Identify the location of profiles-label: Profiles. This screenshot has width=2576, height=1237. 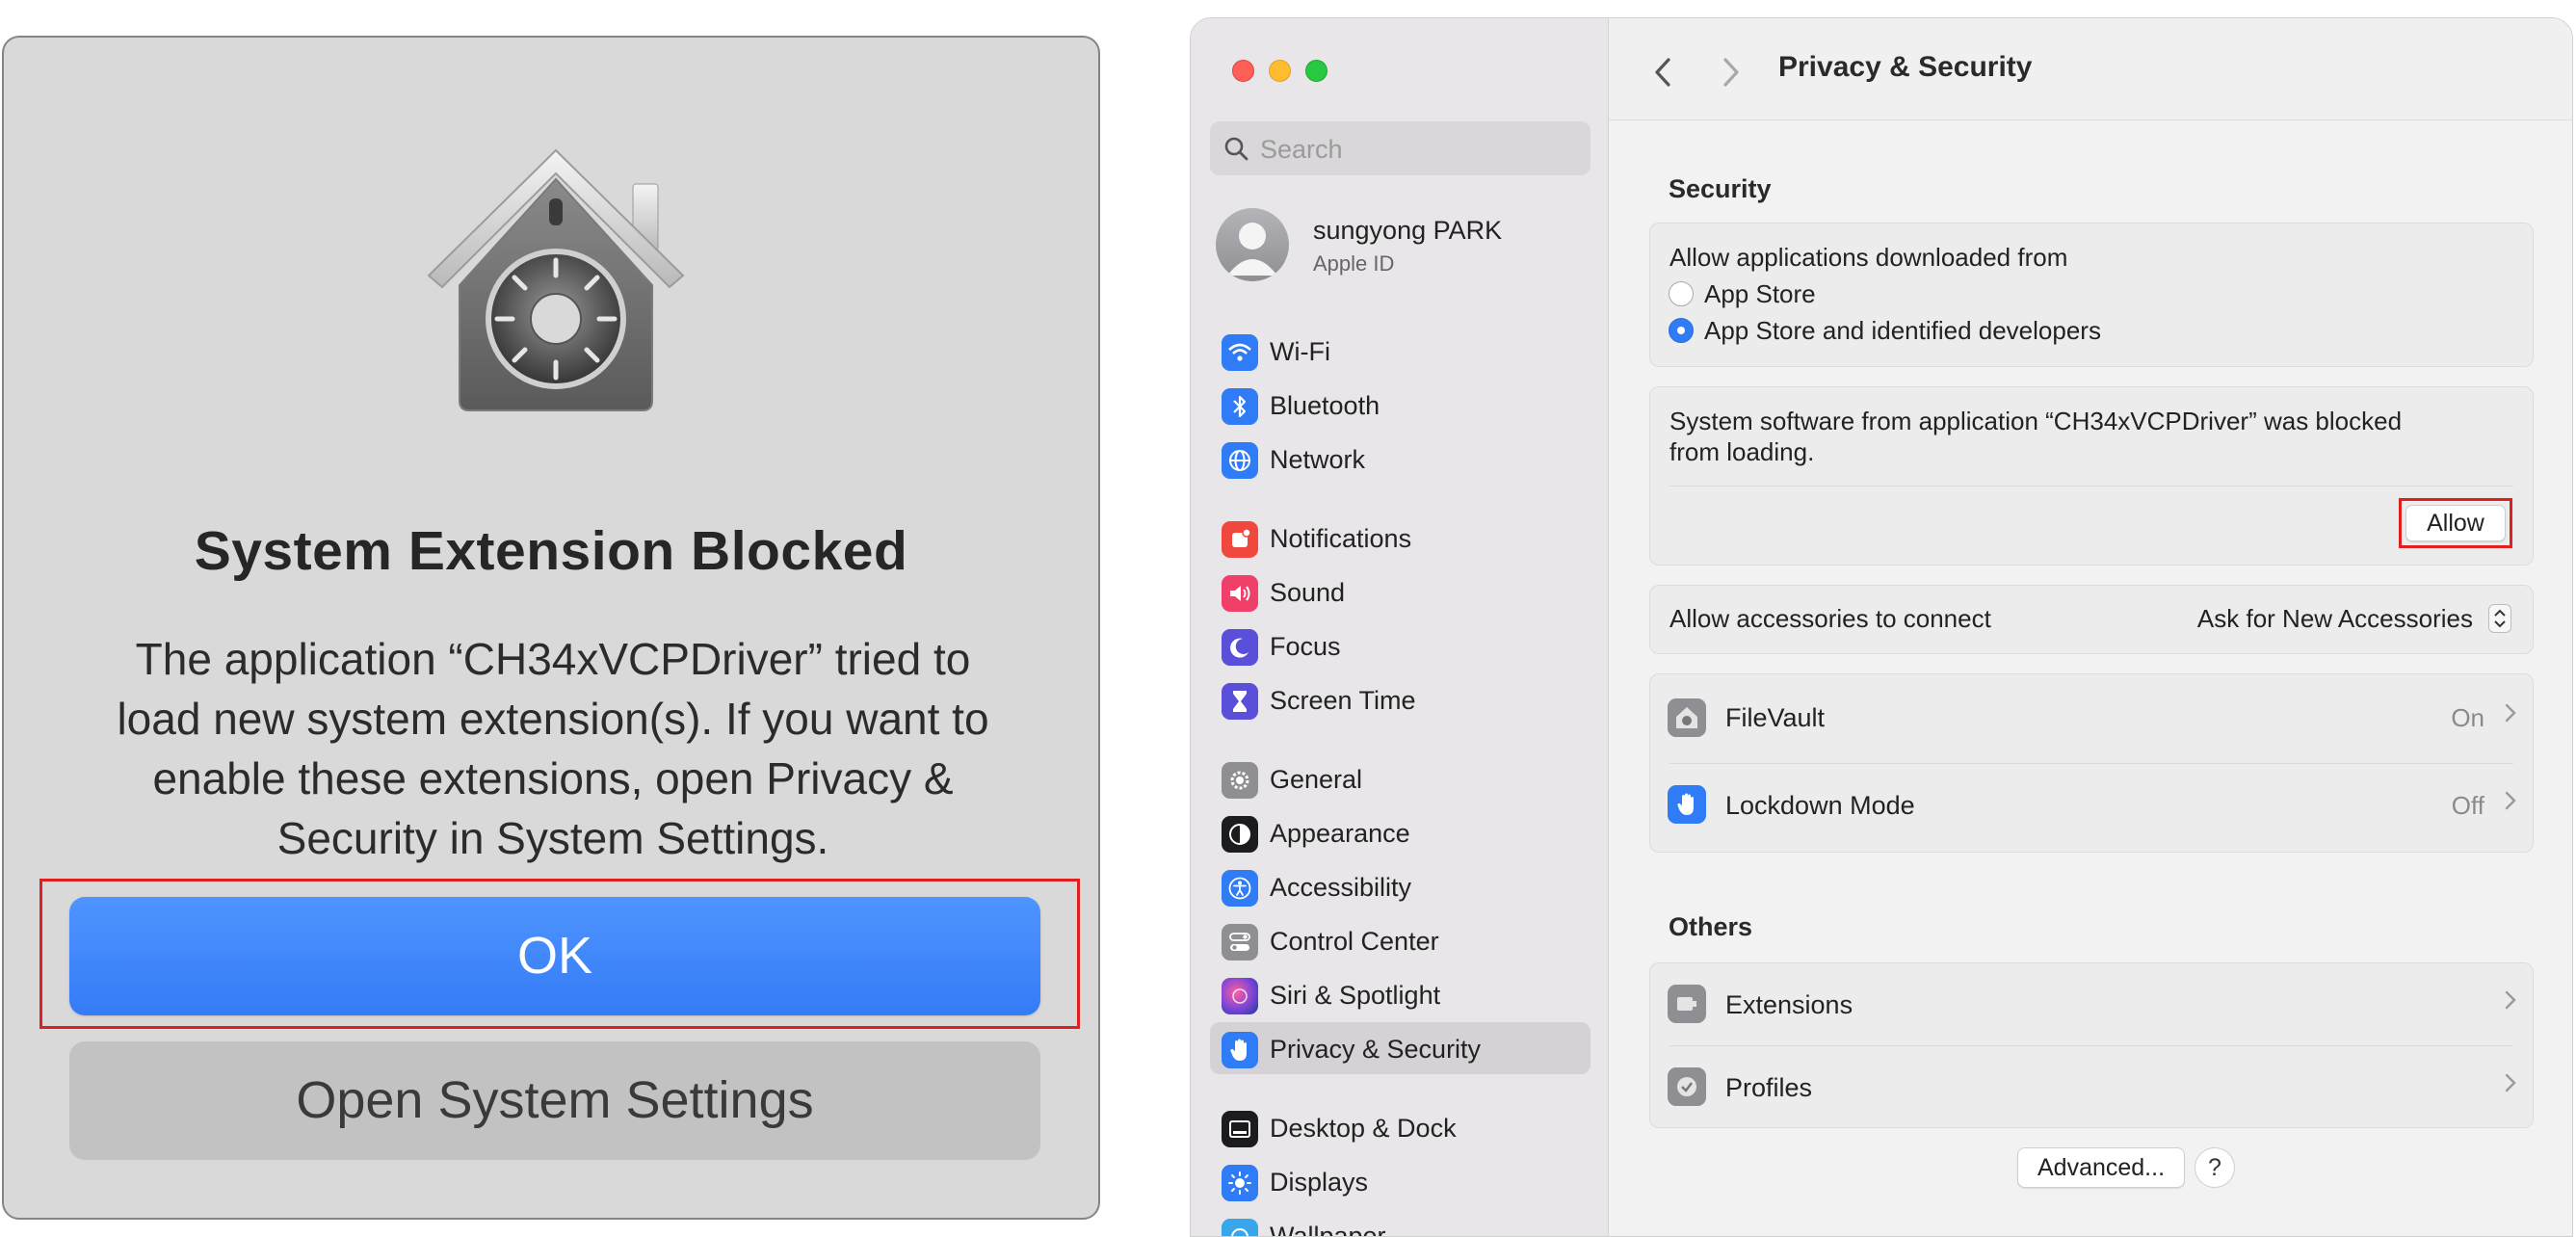
(1769, 1087).